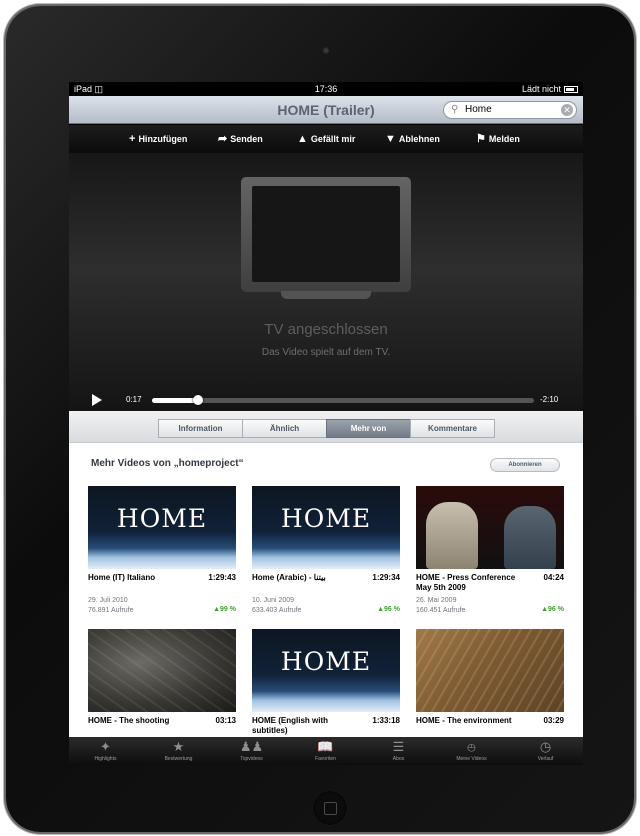  I want to click on status-time: 17:36, so click(326, 89).